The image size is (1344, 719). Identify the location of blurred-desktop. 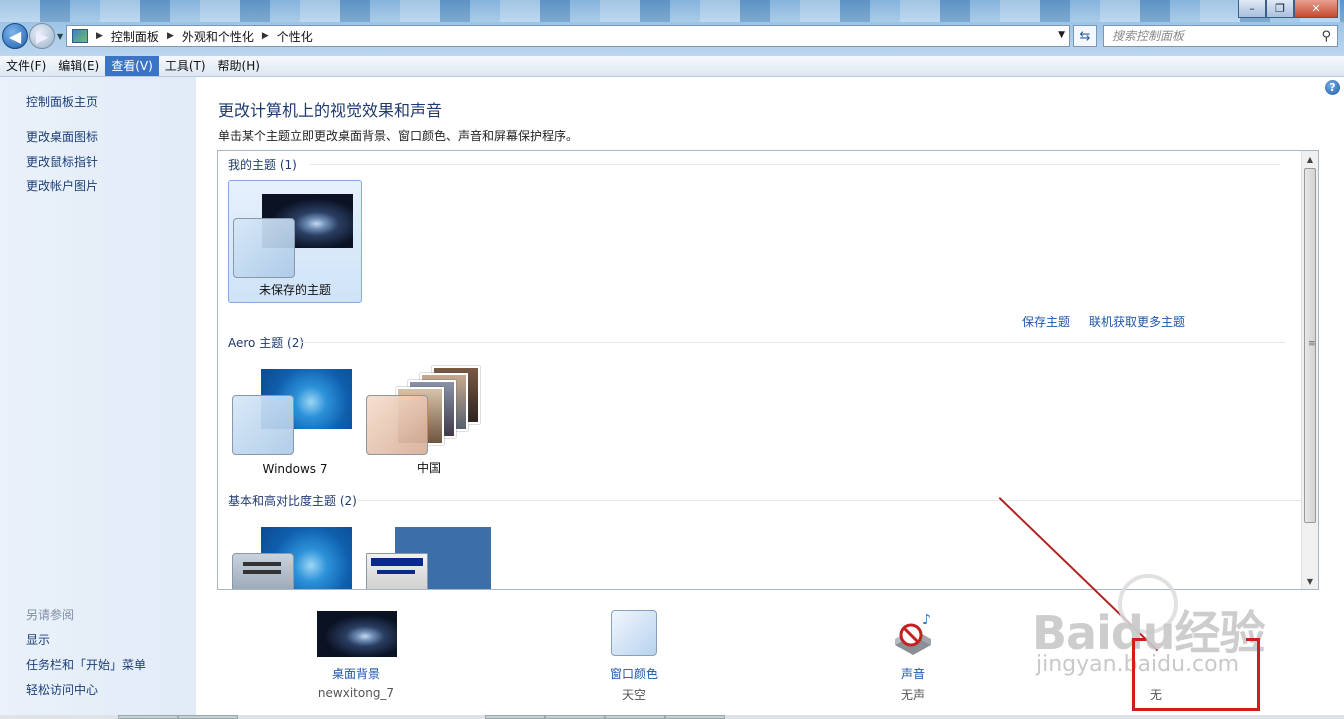
(672, 11).